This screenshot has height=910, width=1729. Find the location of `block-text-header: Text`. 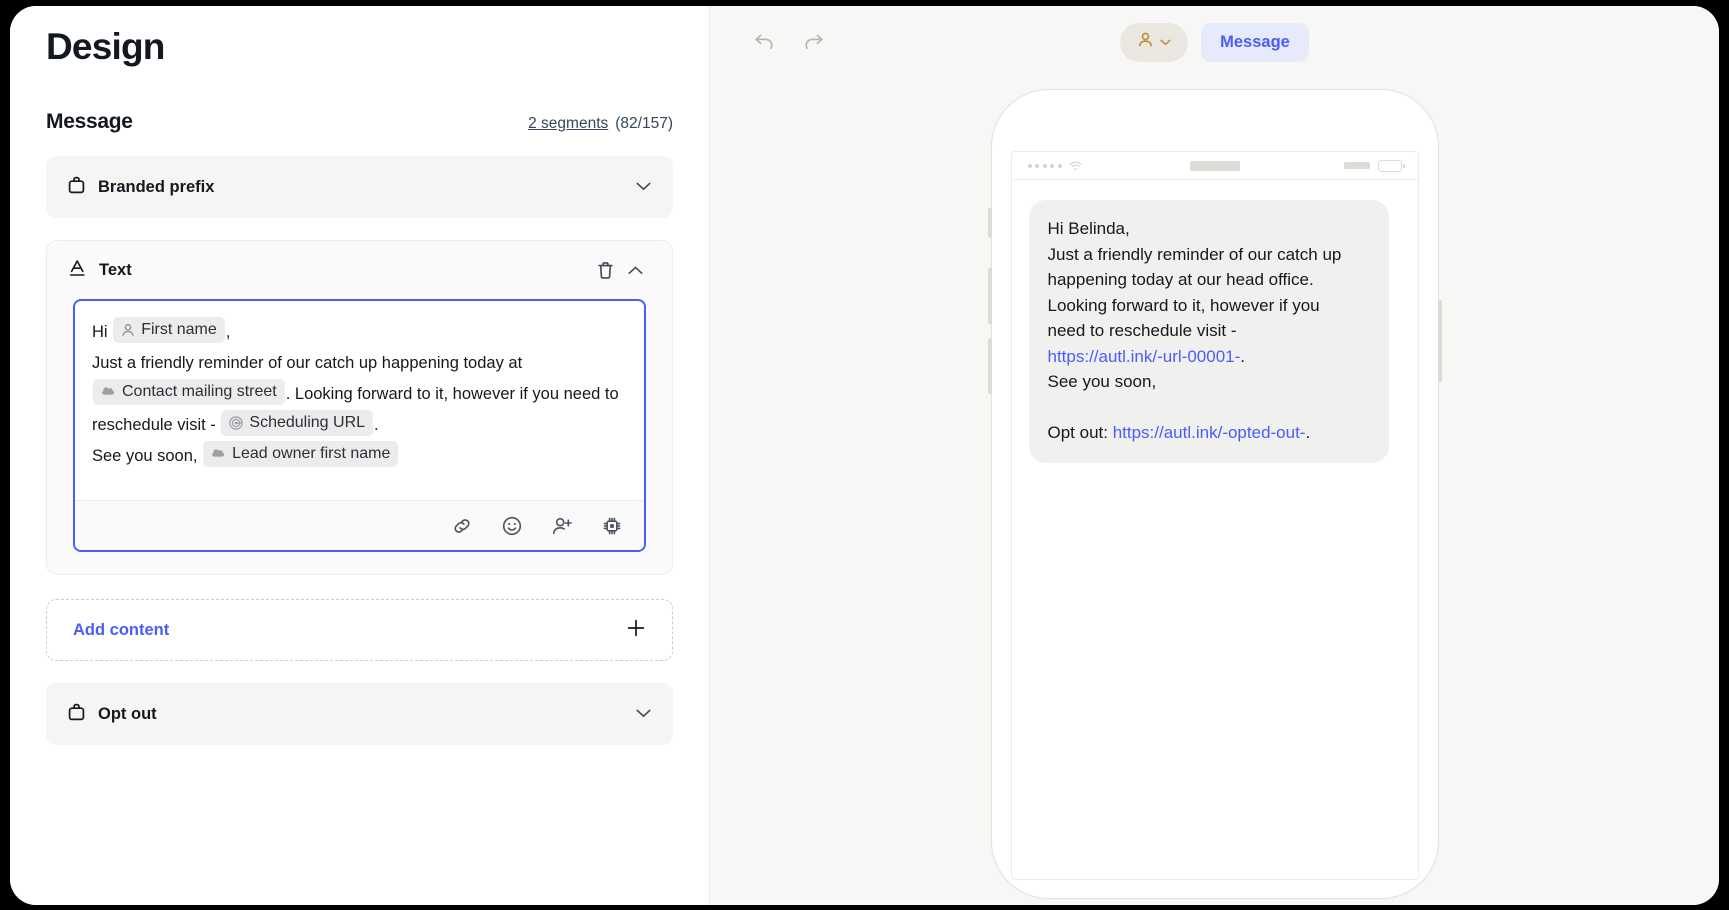

block-text-header: Text is located at coordinates (359, 270).